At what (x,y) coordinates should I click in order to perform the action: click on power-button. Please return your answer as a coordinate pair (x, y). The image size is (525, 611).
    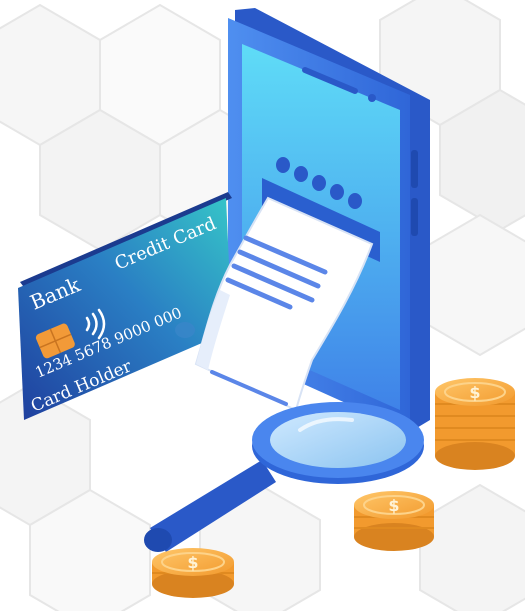
    Looking at the image, I should click on (414, 217).